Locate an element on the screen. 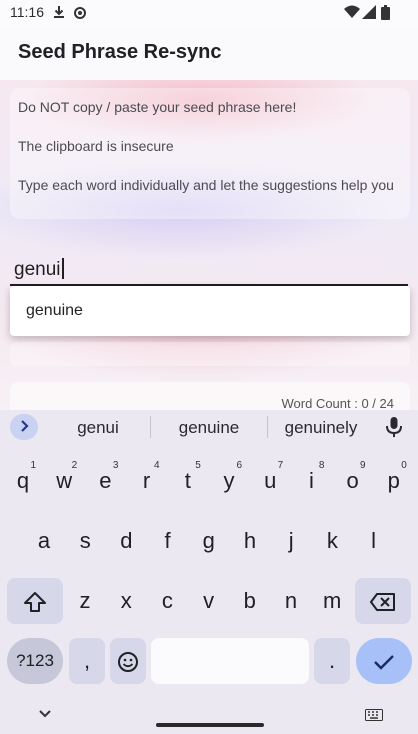 The image size is (418, 734). comma-key: , is located at coordinates (87, 661).